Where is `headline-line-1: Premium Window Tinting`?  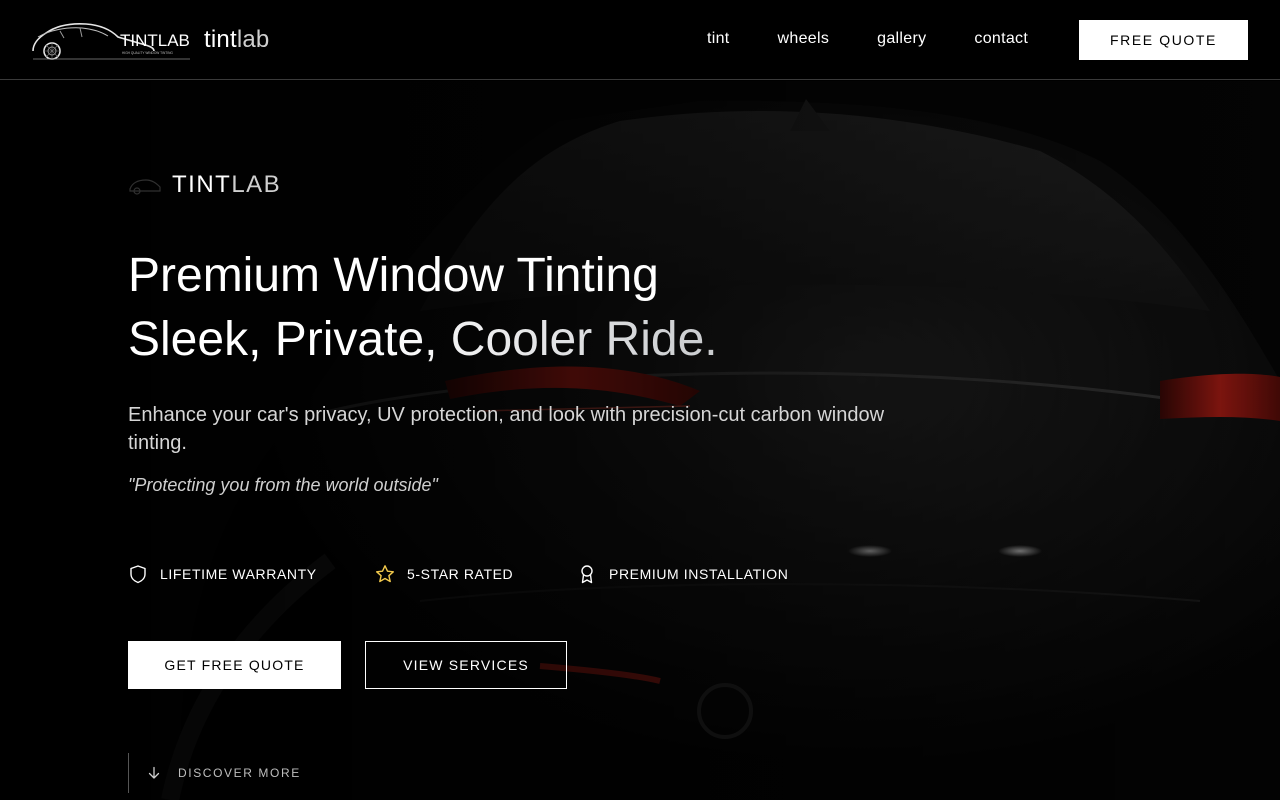
headline-line-1: Premium Window Tinting is located at coordinates (393, 275).